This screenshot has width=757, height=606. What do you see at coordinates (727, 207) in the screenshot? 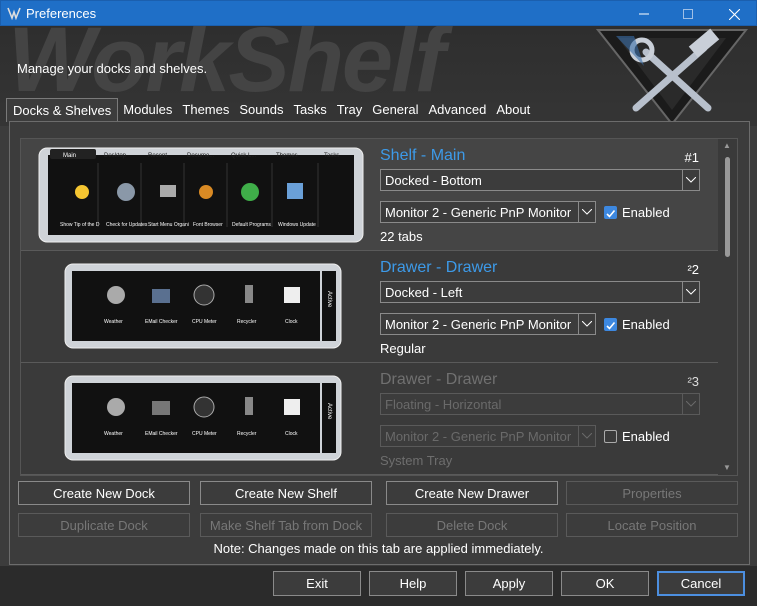
I see `scrollbar-thumb` at bounding box center [727, 207].